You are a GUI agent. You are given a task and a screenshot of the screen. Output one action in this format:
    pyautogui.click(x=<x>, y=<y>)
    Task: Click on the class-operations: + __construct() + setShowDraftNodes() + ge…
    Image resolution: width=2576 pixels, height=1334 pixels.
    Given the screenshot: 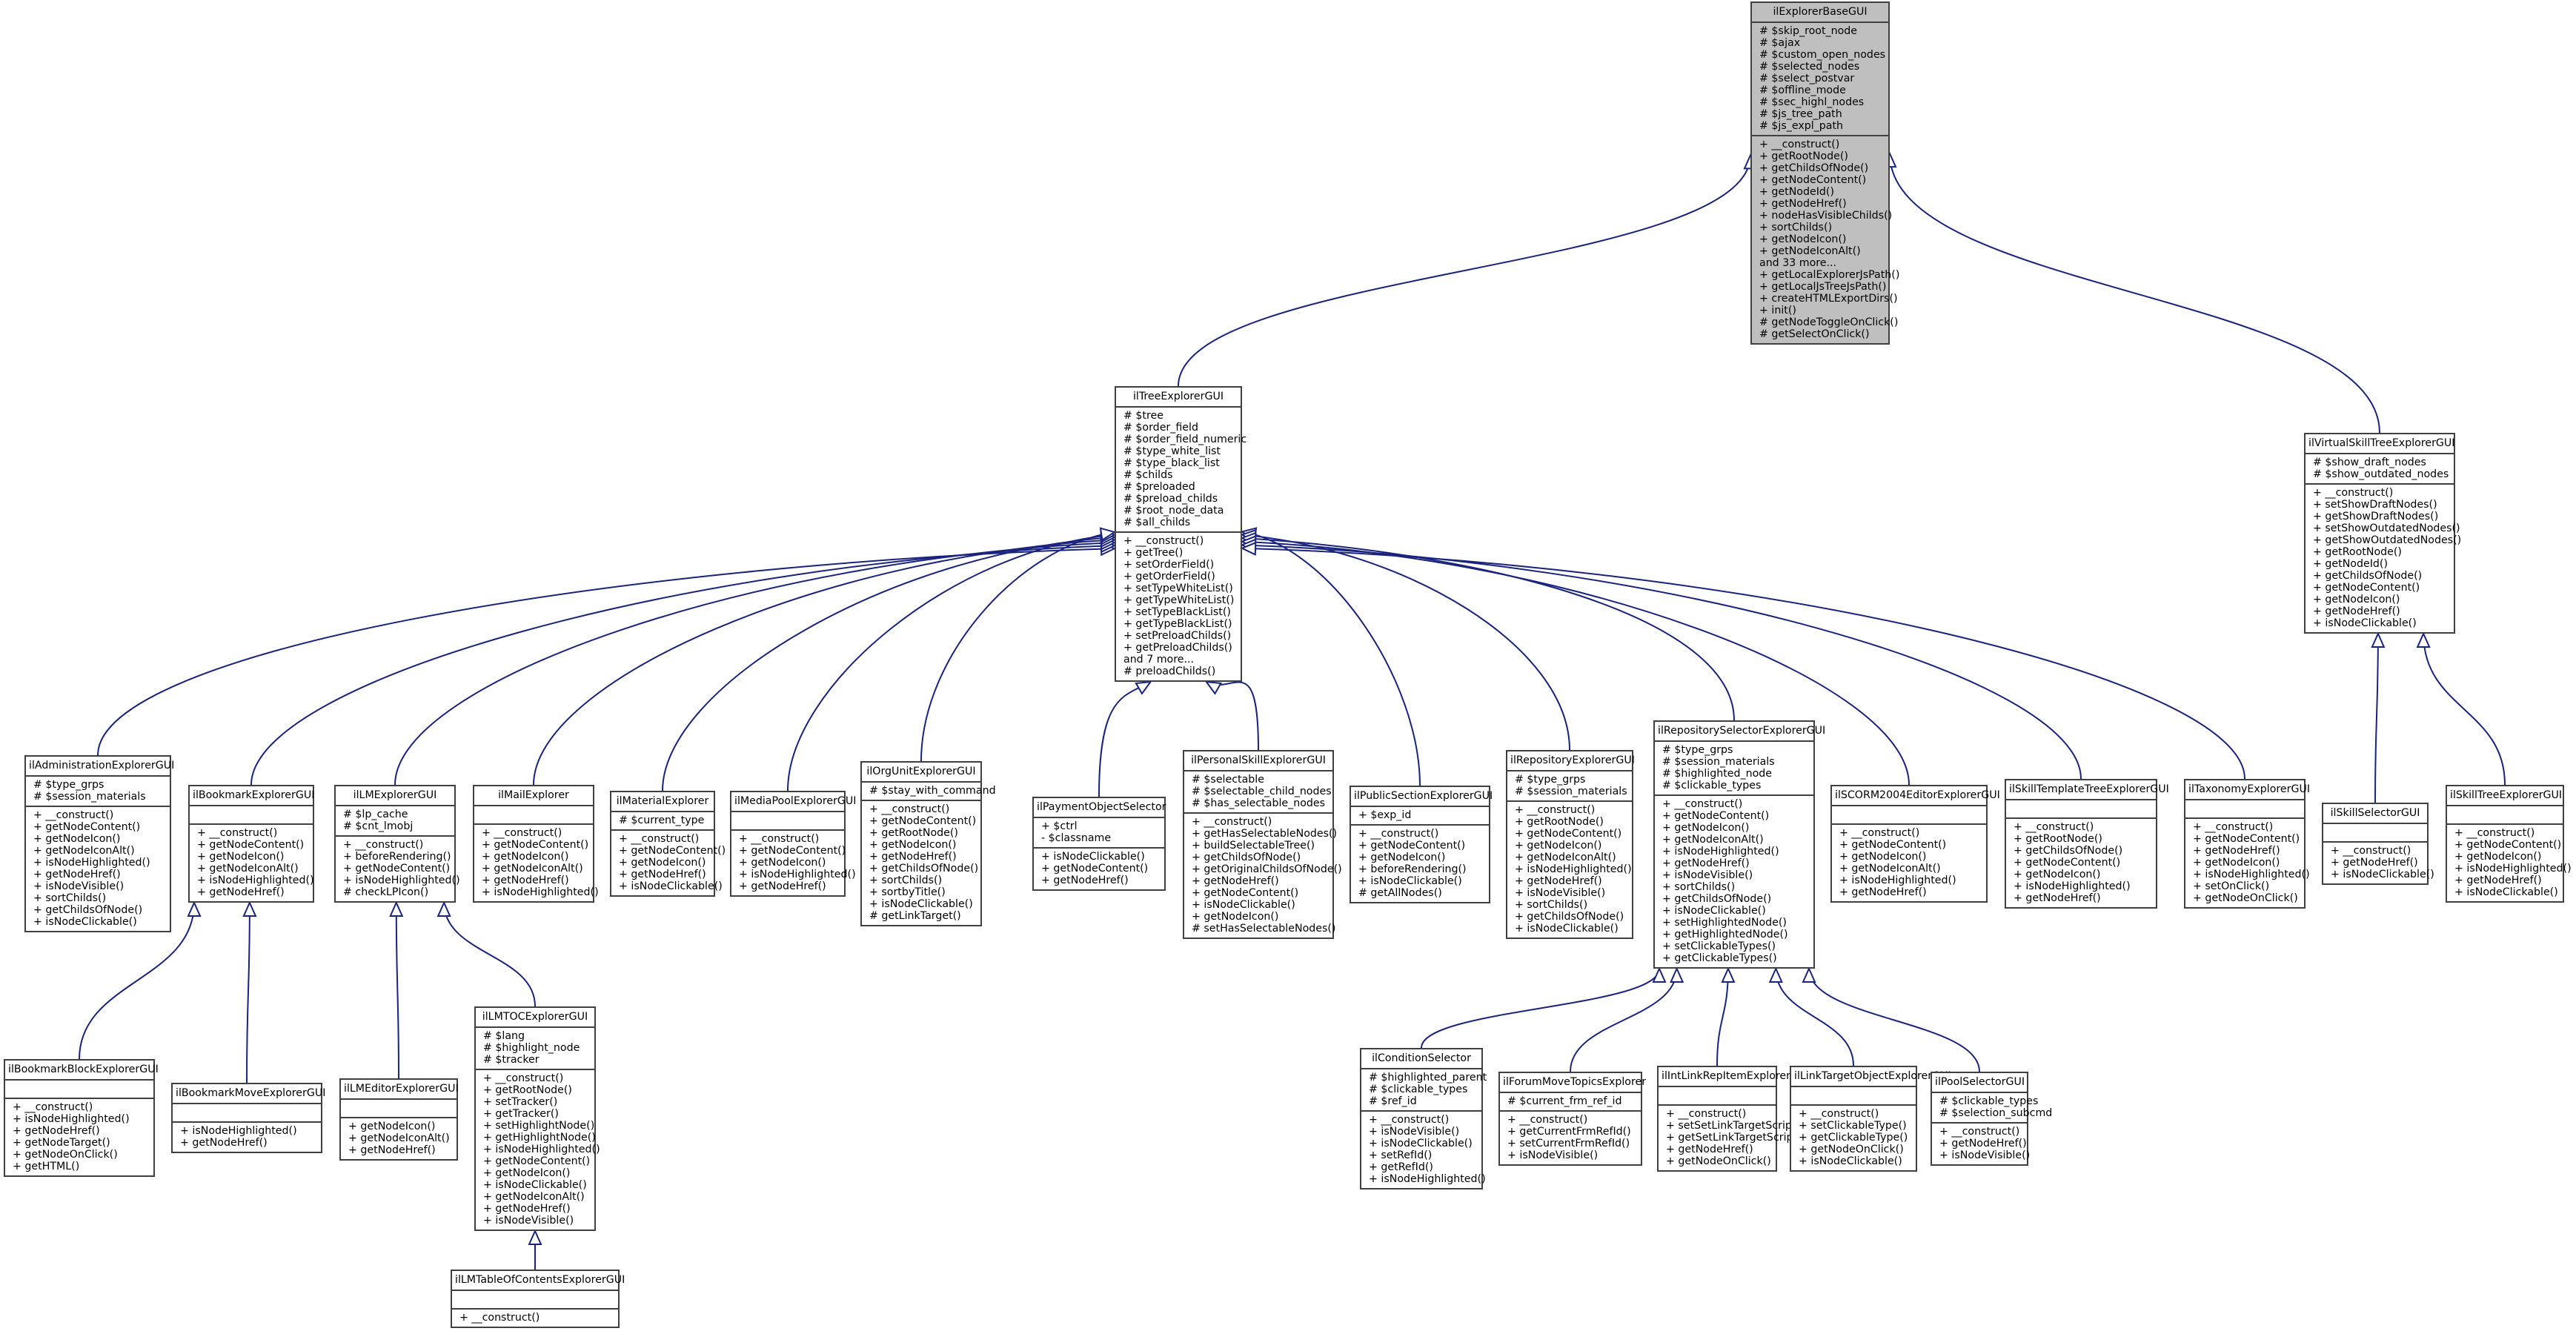 What is the action you would take?
    pyautogui.click(x=2383, y=558)
    